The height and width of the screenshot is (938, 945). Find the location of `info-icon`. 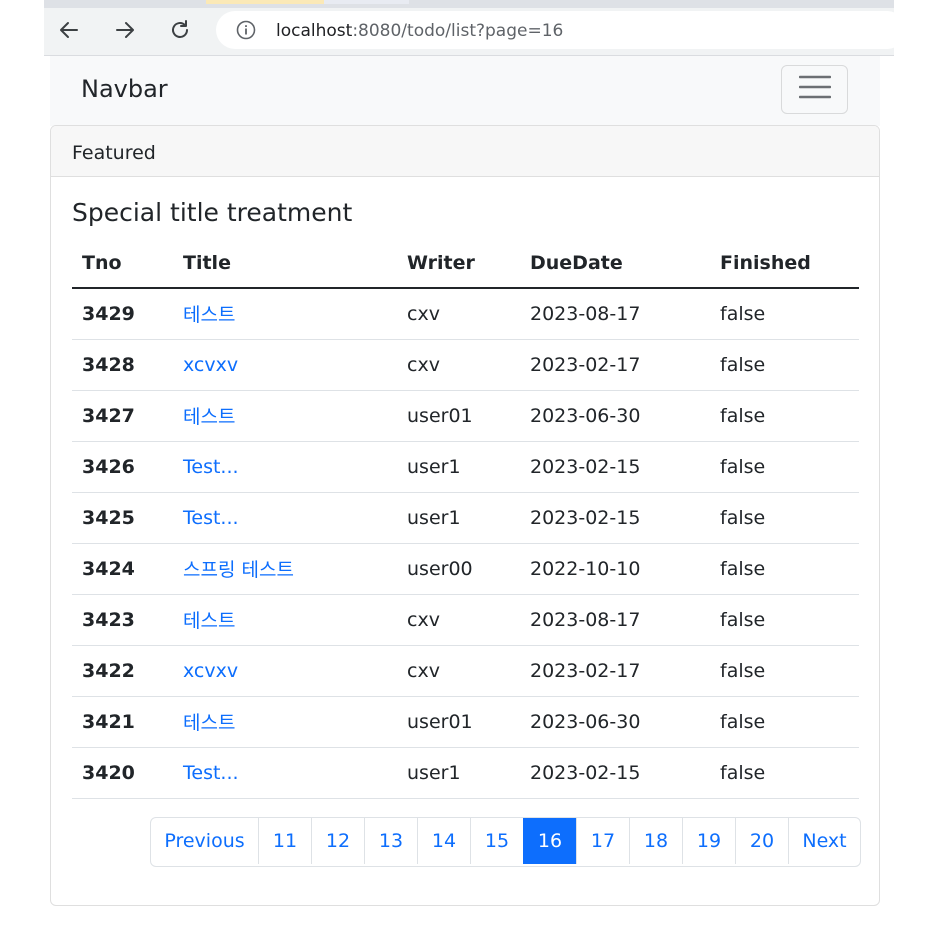

info-icon is located at coordinates (246, 30).